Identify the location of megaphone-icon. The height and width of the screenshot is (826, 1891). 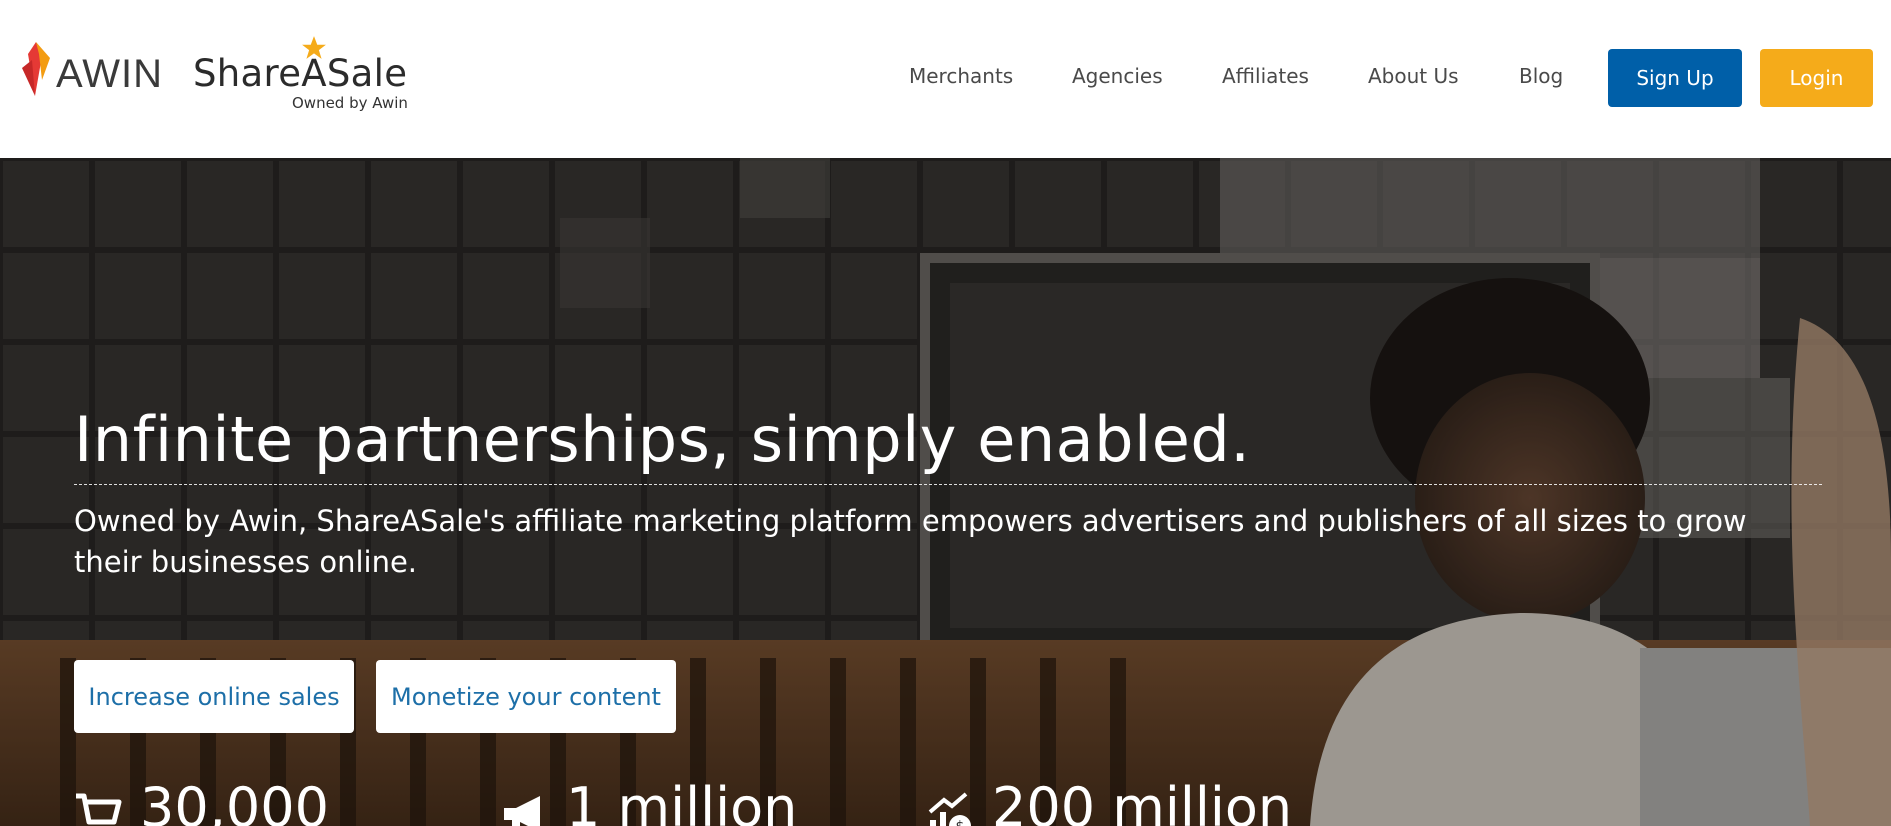
(522, 811).